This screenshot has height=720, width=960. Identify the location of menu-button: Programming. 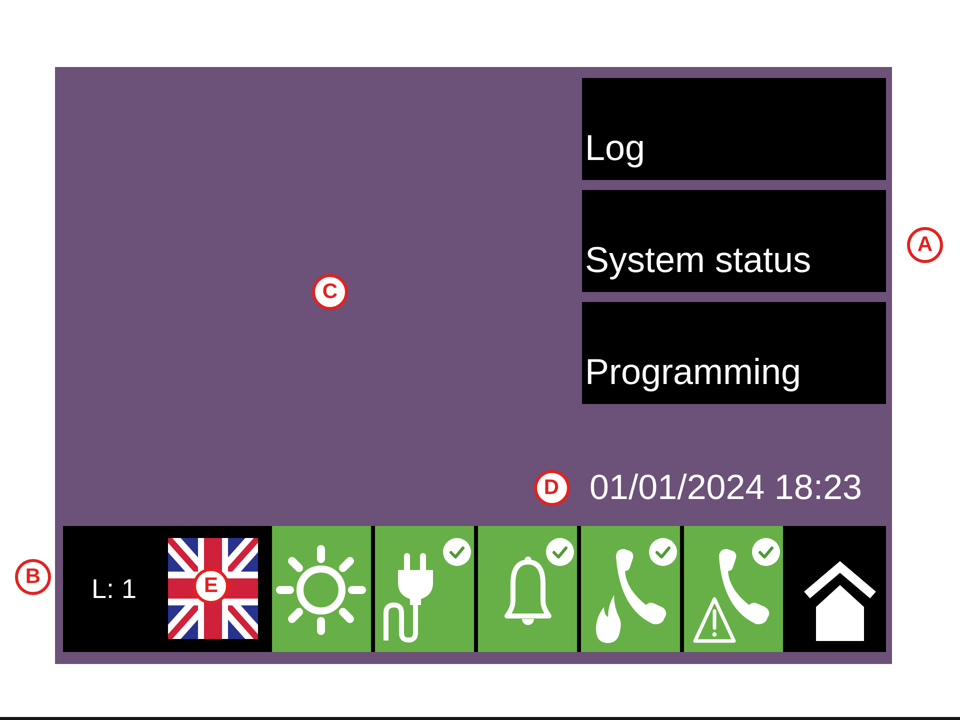
(734, 353).